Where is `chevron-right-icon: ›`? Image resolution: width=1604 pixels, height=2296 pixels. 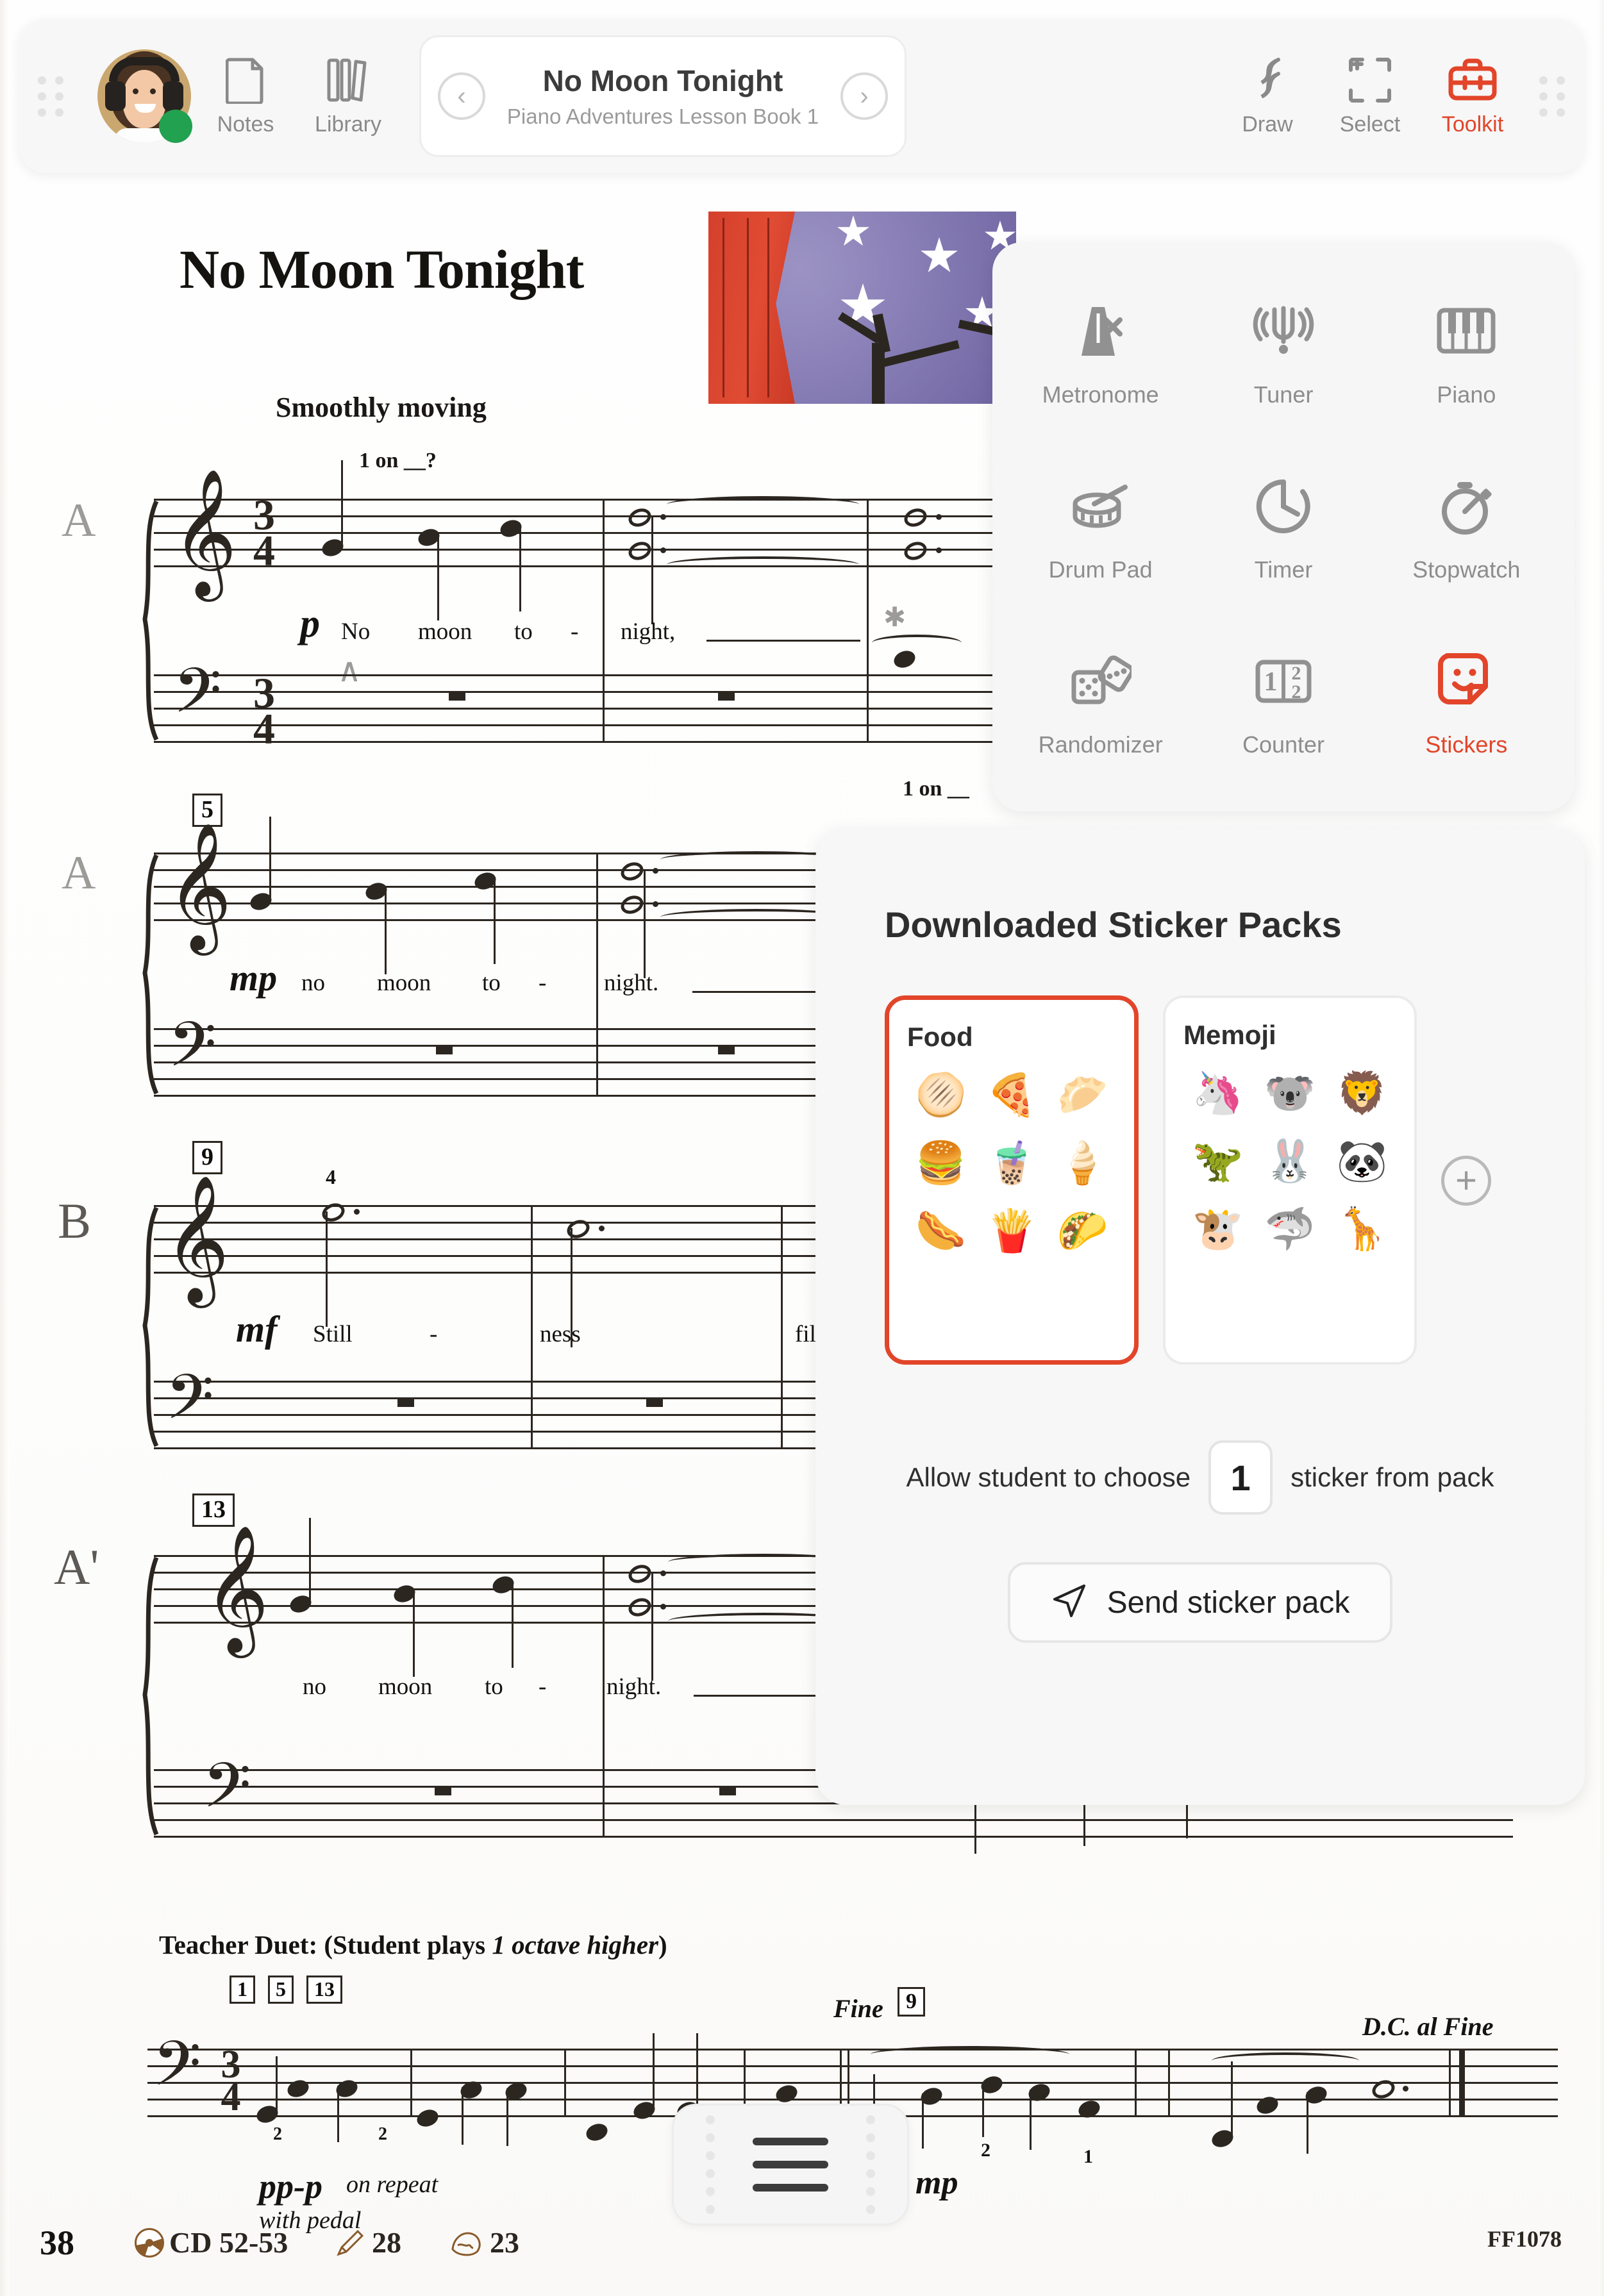
chevron-right-icon: › is located at coordinates (864, 95).